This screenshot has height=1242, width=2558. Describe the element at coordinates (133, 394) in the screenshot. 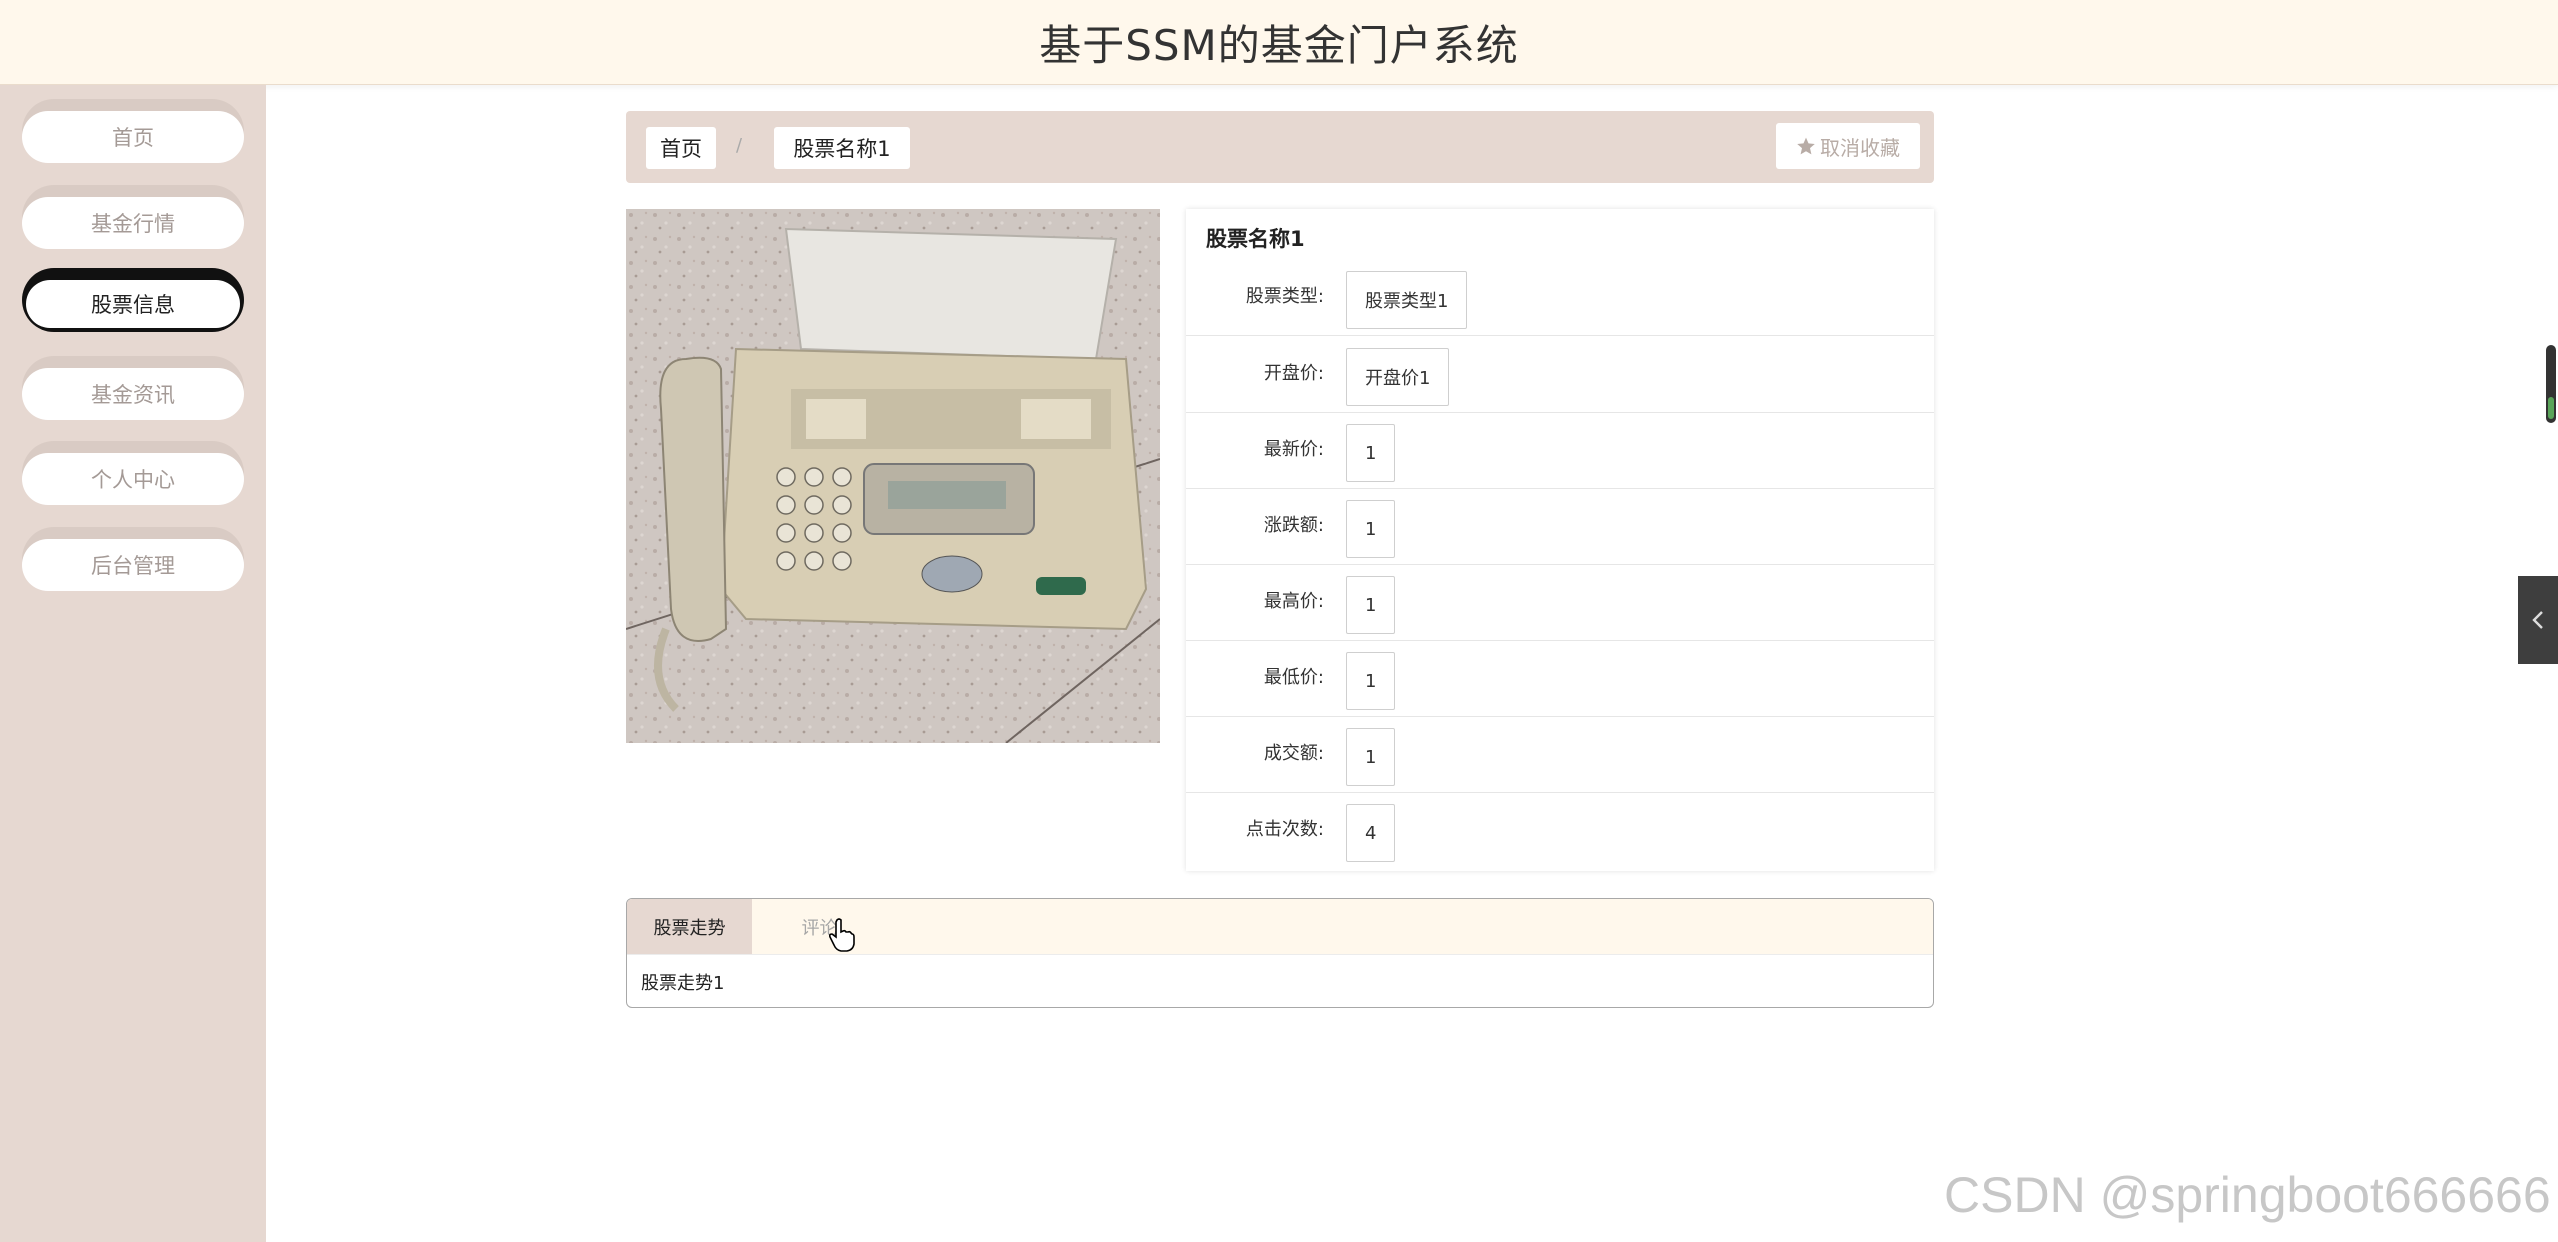

I see `sidebar-item-label: 基金资讯` at that location.